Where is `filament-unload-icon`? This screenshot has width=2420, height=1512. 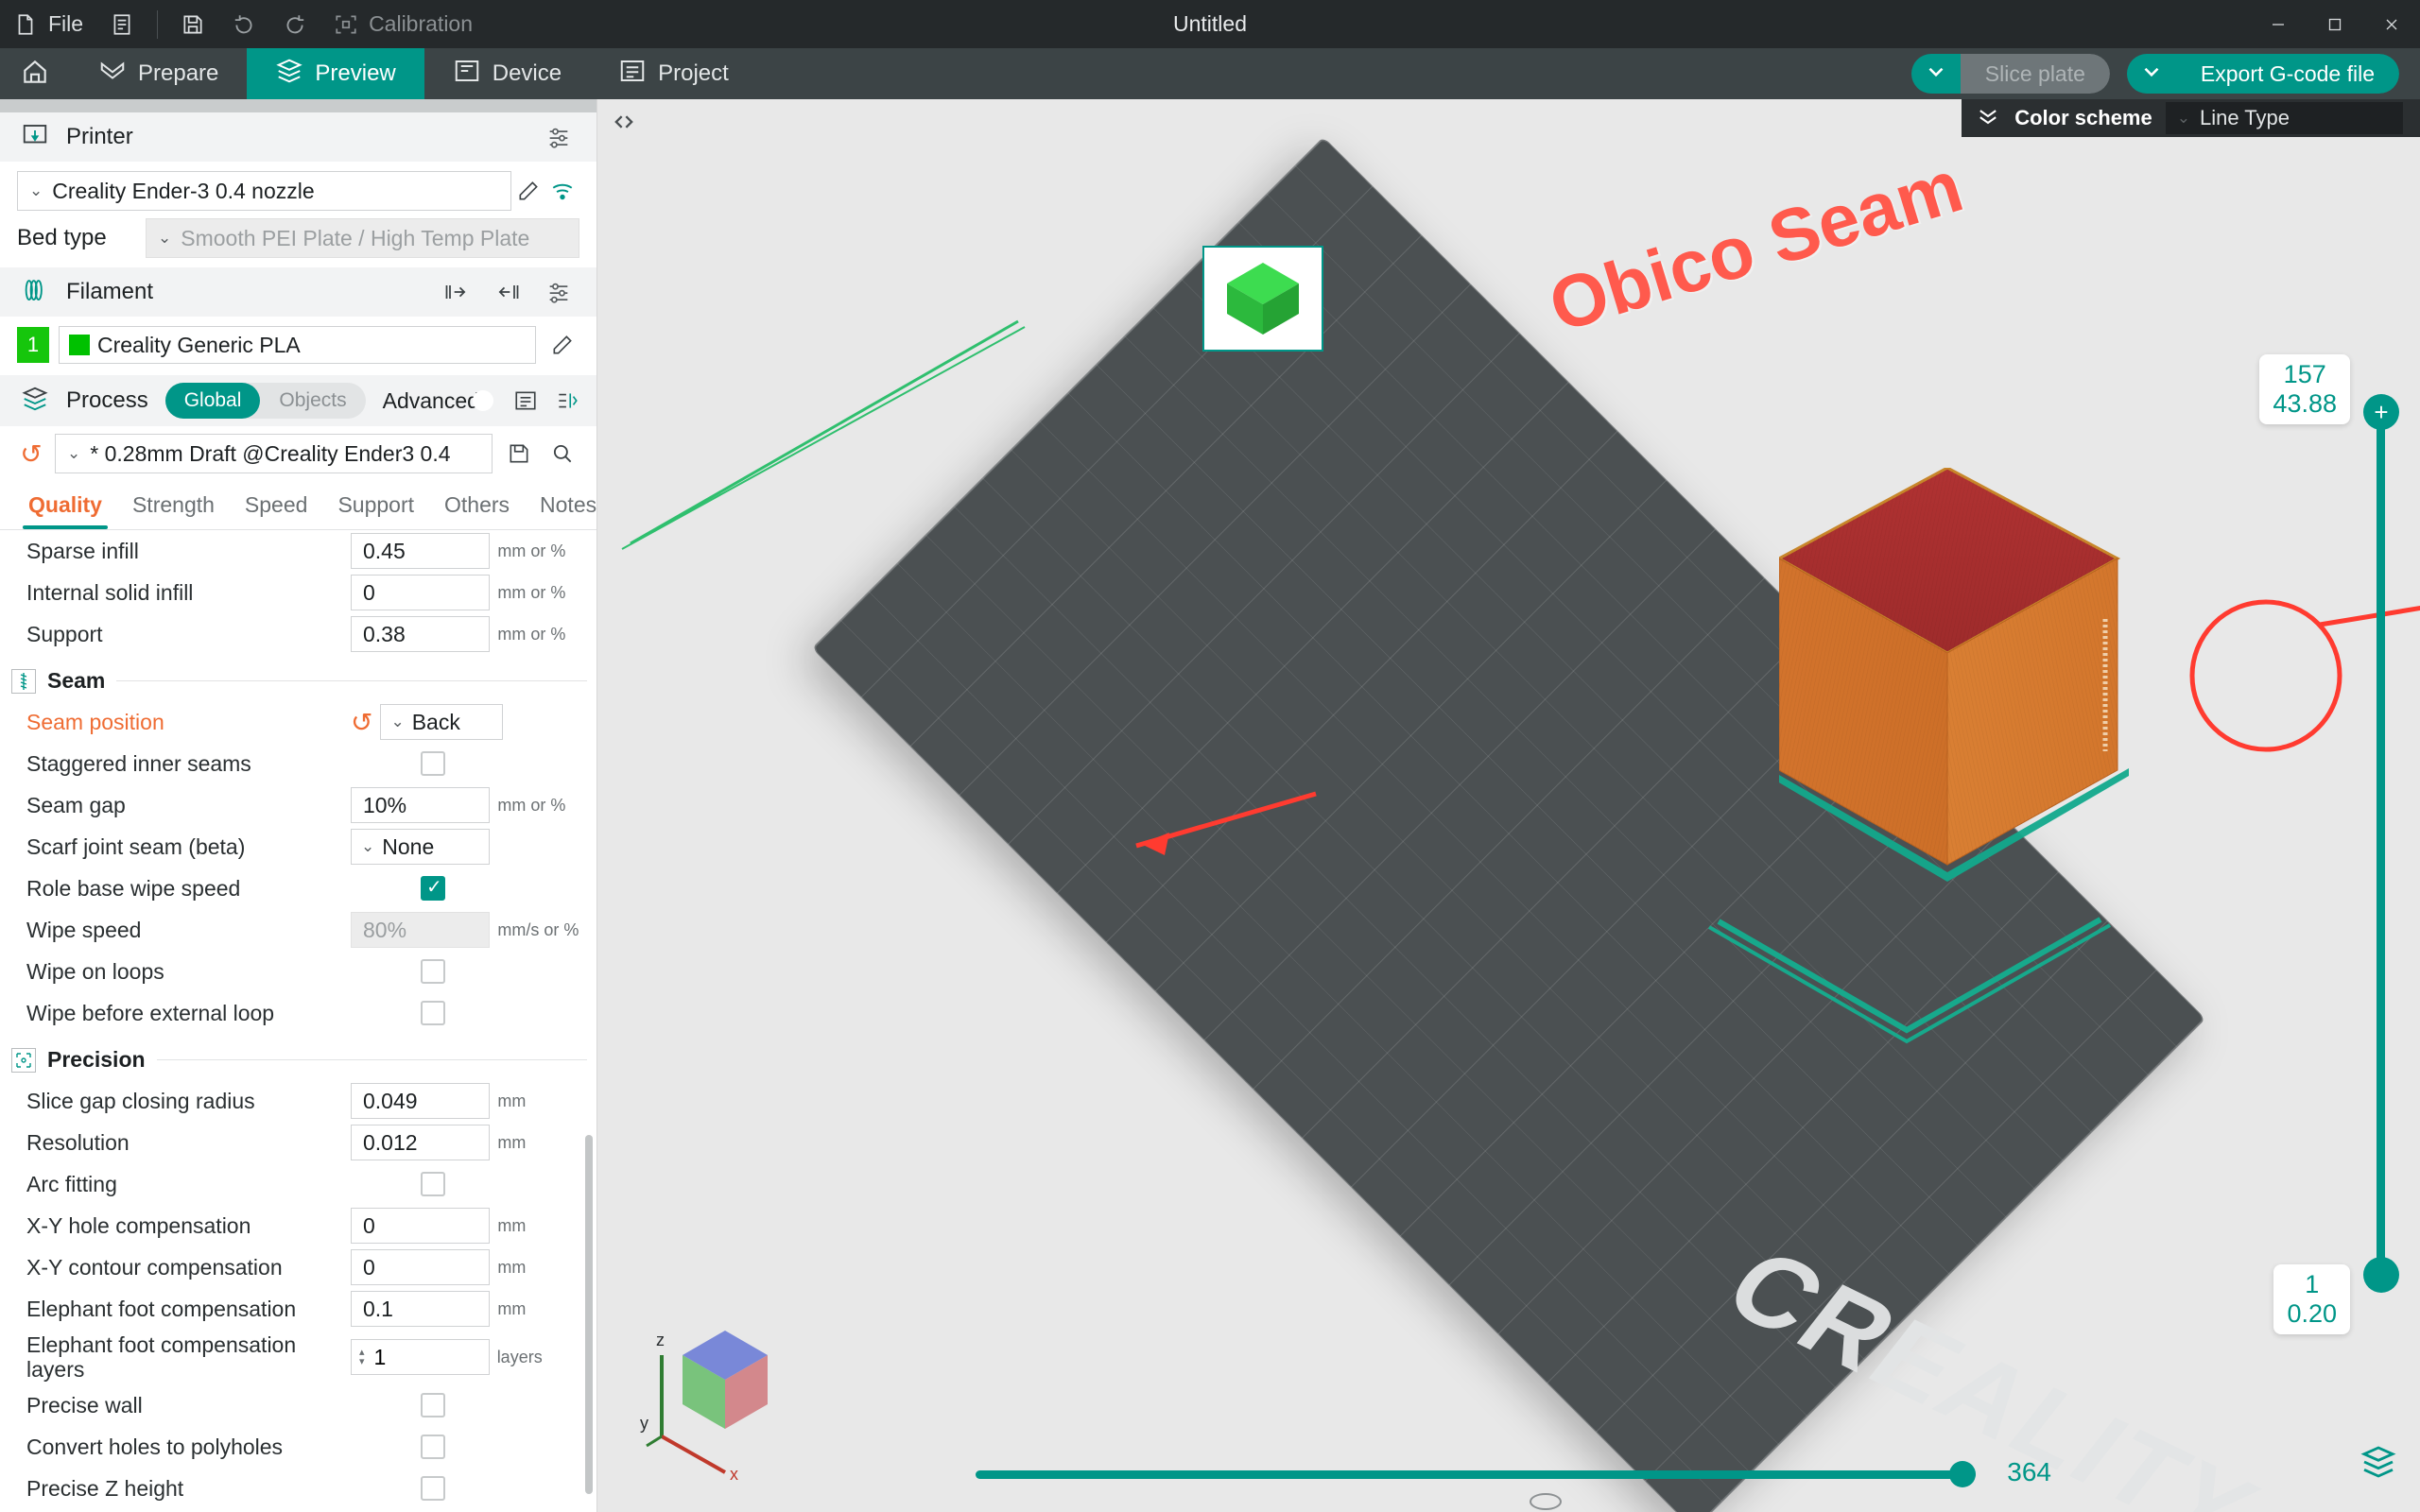 filament-unload-icon is located at coordinates (508, 292).